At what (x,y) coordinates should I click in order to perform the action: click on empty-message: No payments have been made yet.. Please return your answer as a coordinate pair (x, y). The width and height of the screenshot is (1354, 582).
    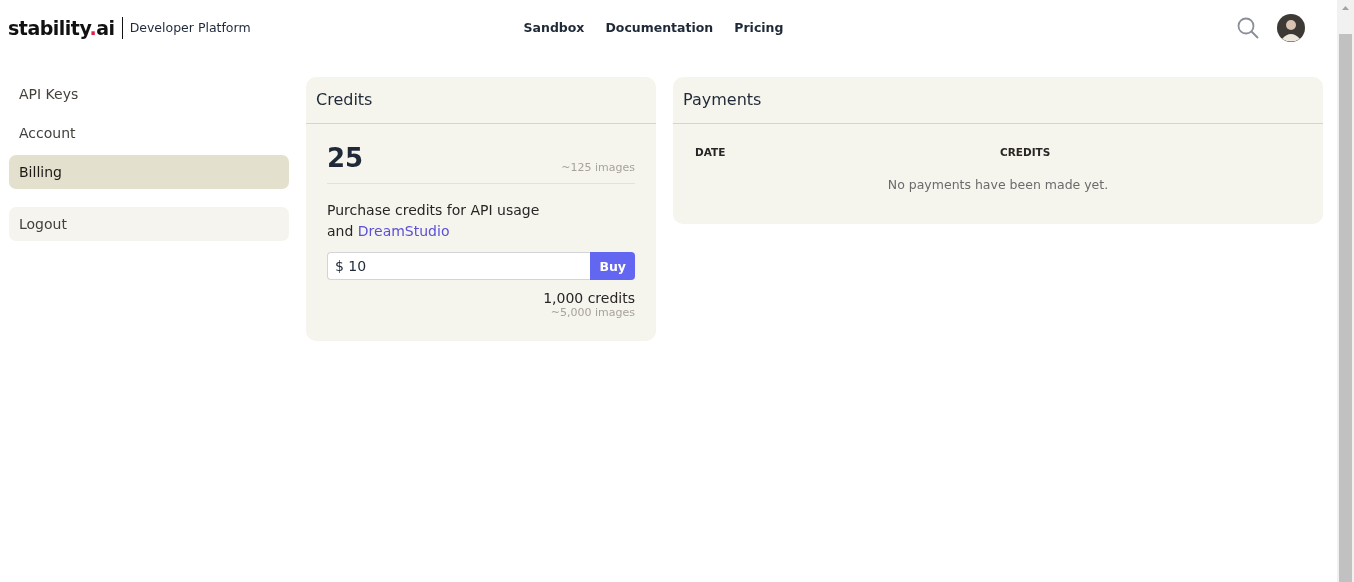
    Looking at the image, I should click on (998, 184).